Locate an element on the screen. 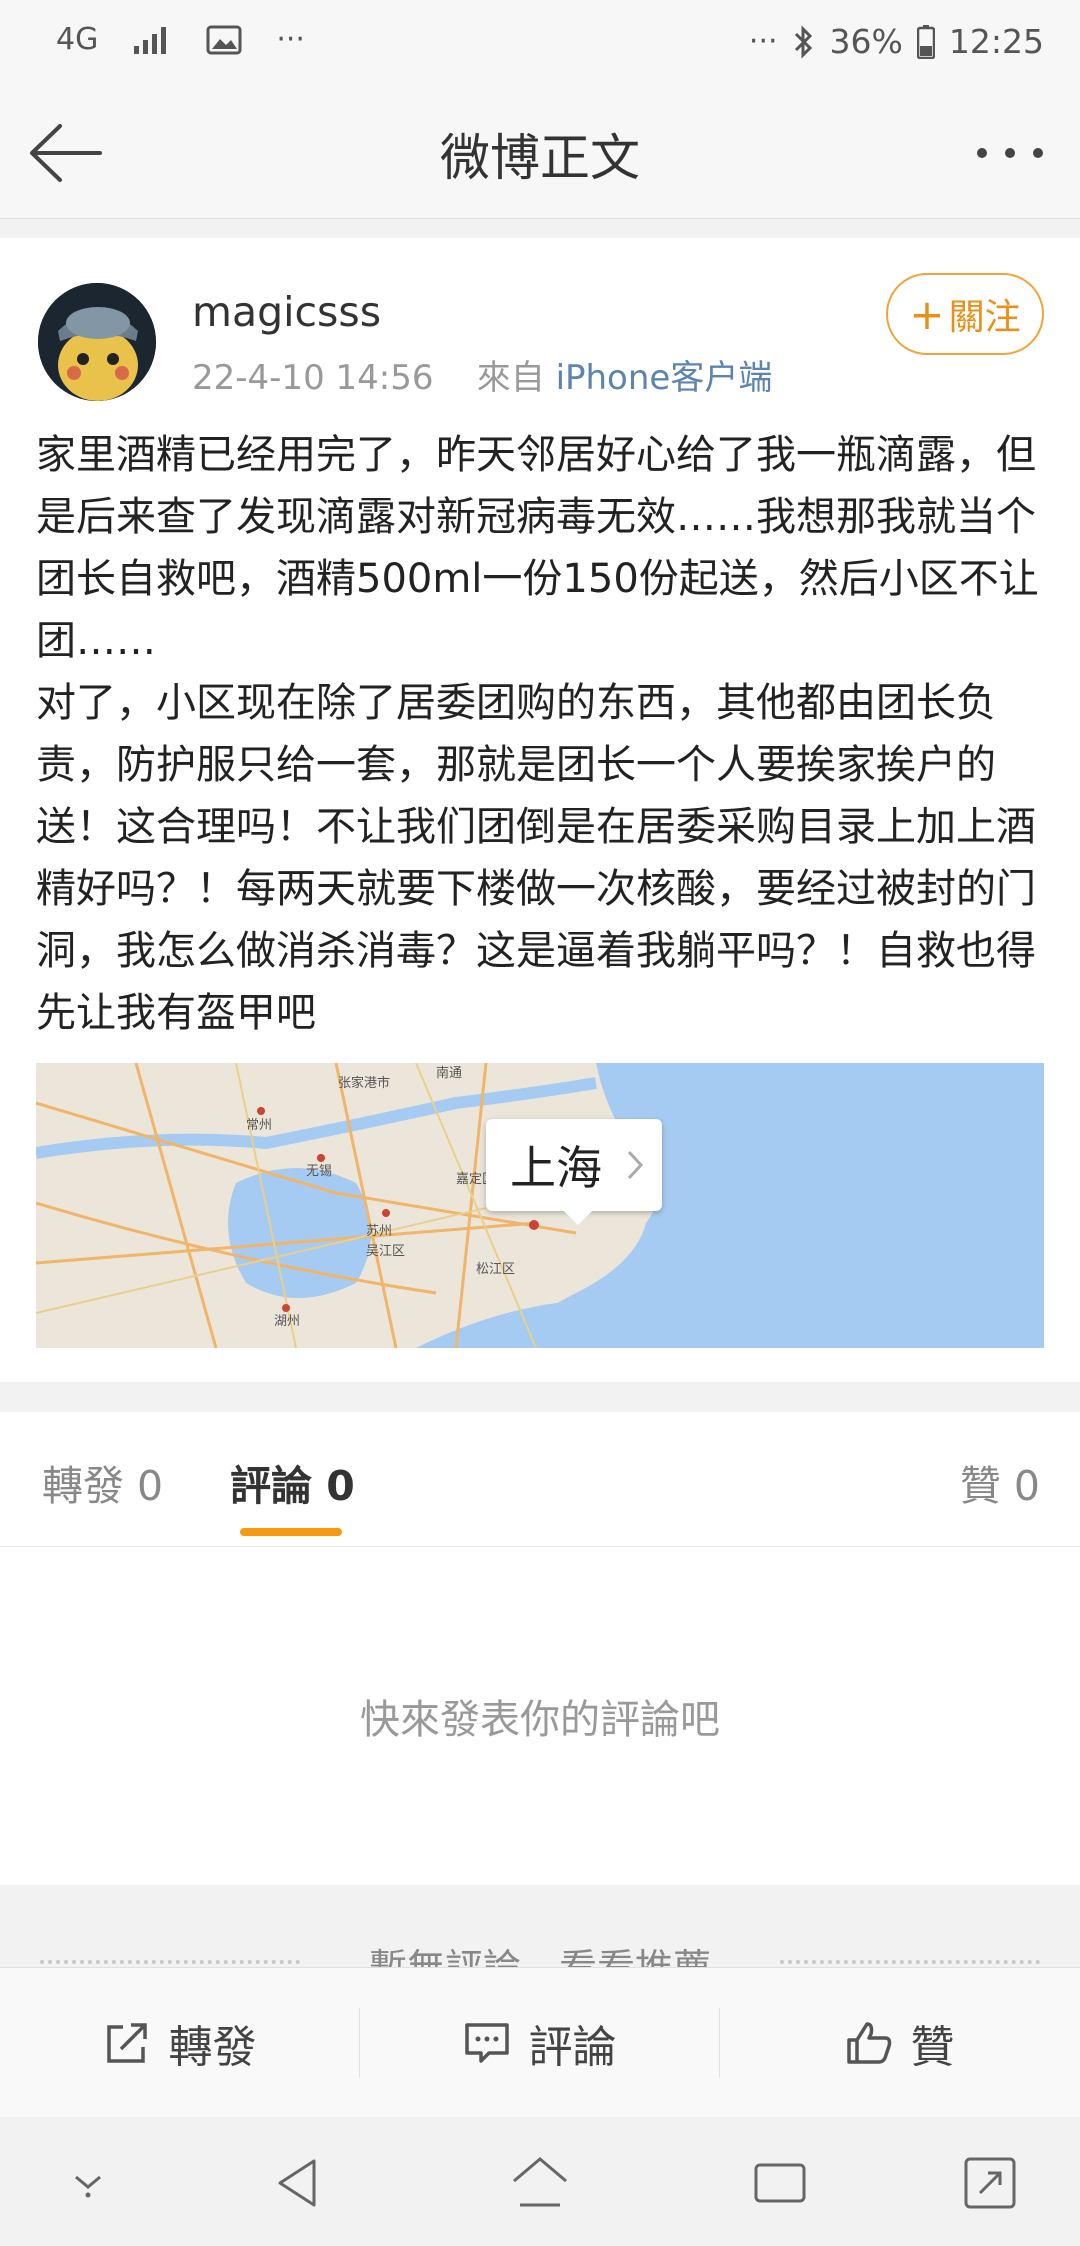 This screenshot has width=1080, height=2246. tab-likes: 贊 0 is located at coordinates (1000, 1482).